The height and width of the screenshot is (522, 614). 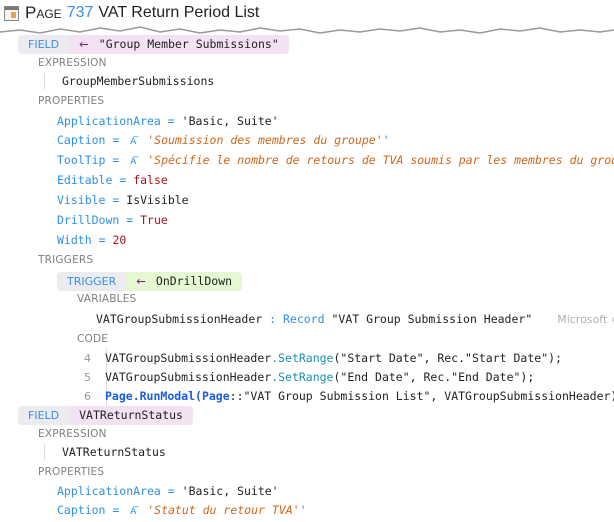 I want to click on trigger-name: OnDrillDown, so click(x=194, y=281).